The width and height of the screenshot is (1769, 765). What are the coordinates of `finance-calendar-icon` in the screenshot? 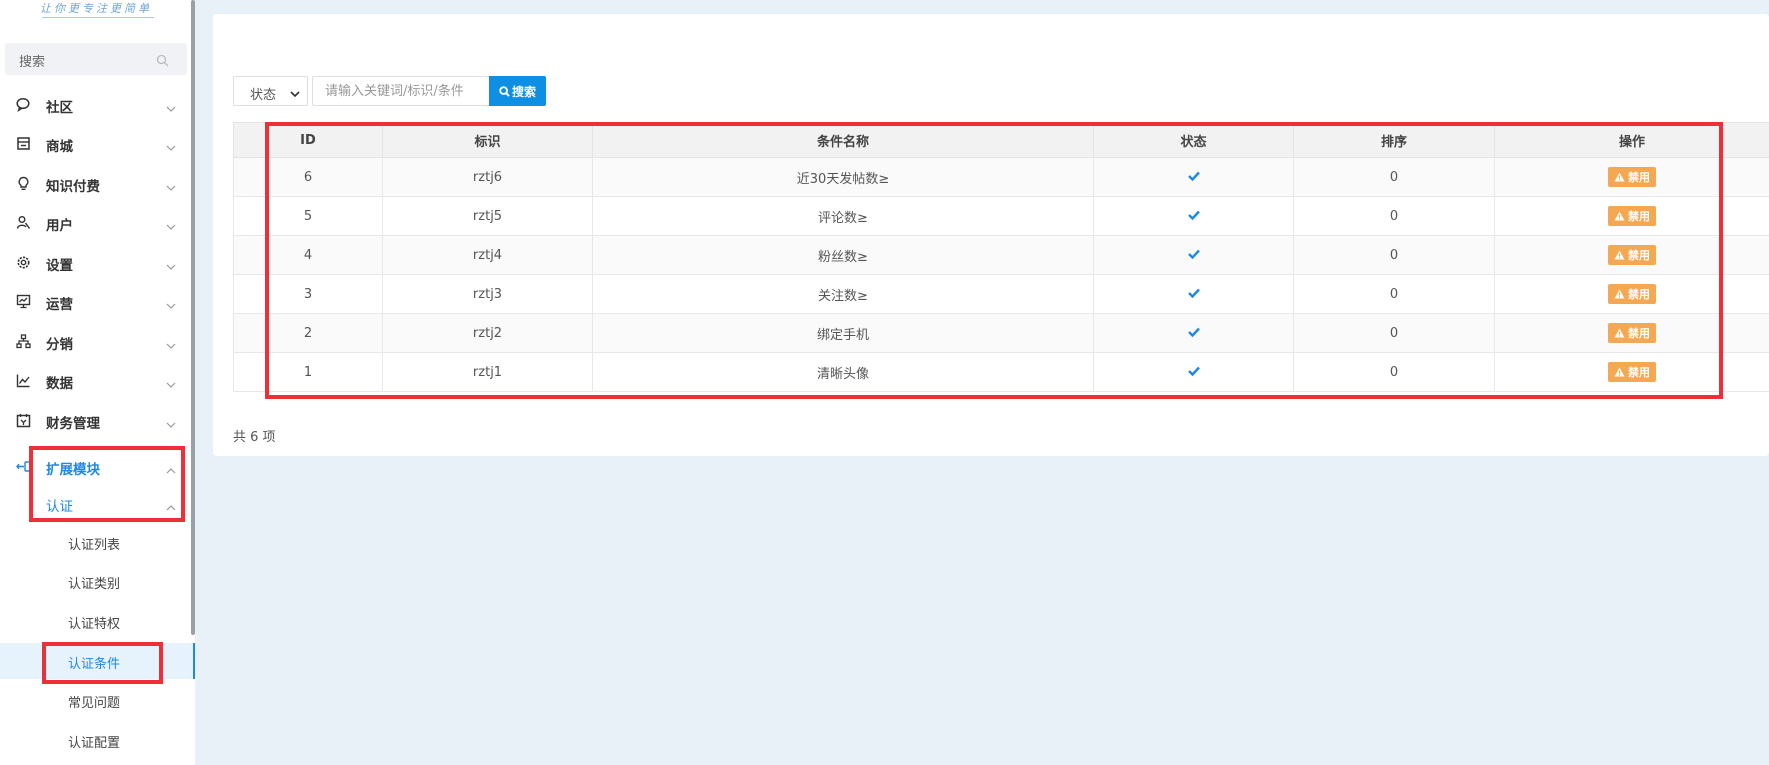 It's located at (23, 420).